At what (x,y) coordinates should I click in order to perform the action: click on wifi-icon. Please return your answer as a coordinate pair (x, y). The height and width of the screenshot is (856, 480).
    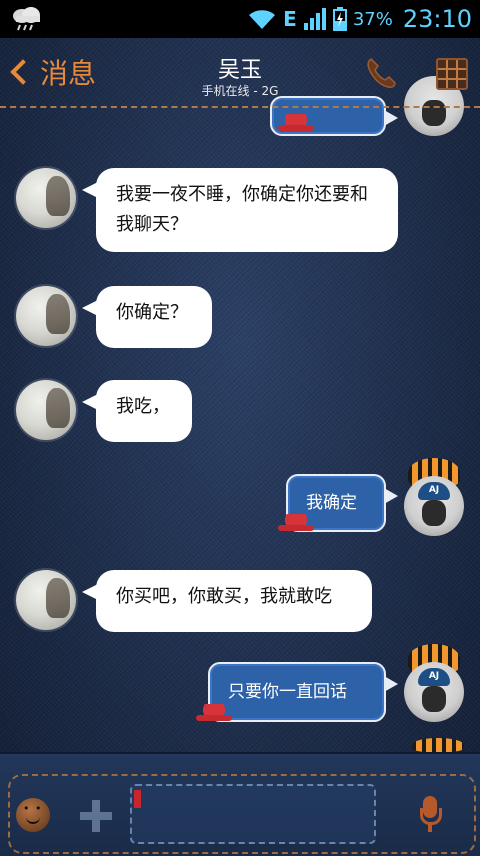
    Looking at the image, I should click on (262, 19).